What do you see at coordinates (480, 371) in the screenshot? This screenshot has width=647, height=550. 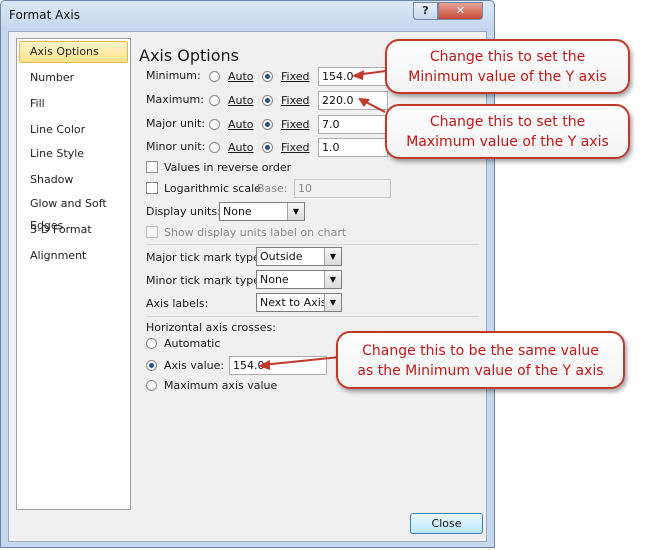 I see `callout-axis-value-line2: as the Minimum value of the Y axis` at bounding box center [480, 371].